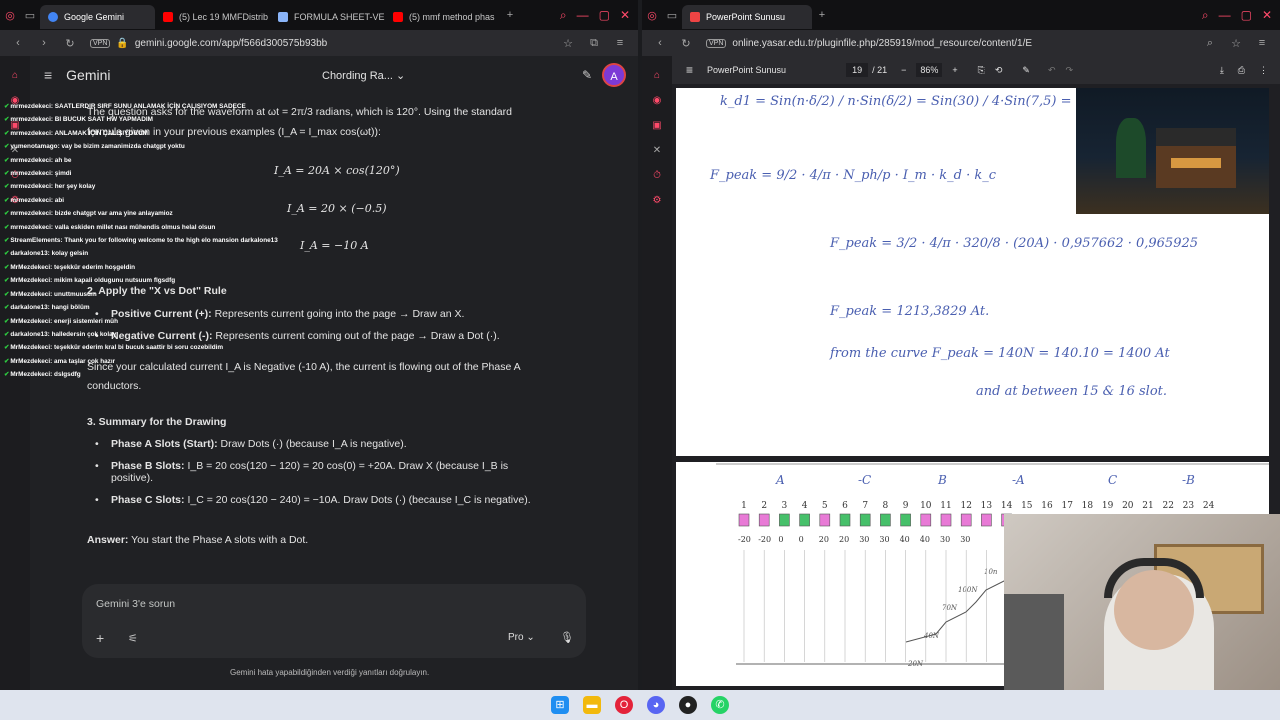  What do you see at coordinates (903, 70) in the screenshot?
I see `zoom-out-icon: −` at bounding box center [903, 70].